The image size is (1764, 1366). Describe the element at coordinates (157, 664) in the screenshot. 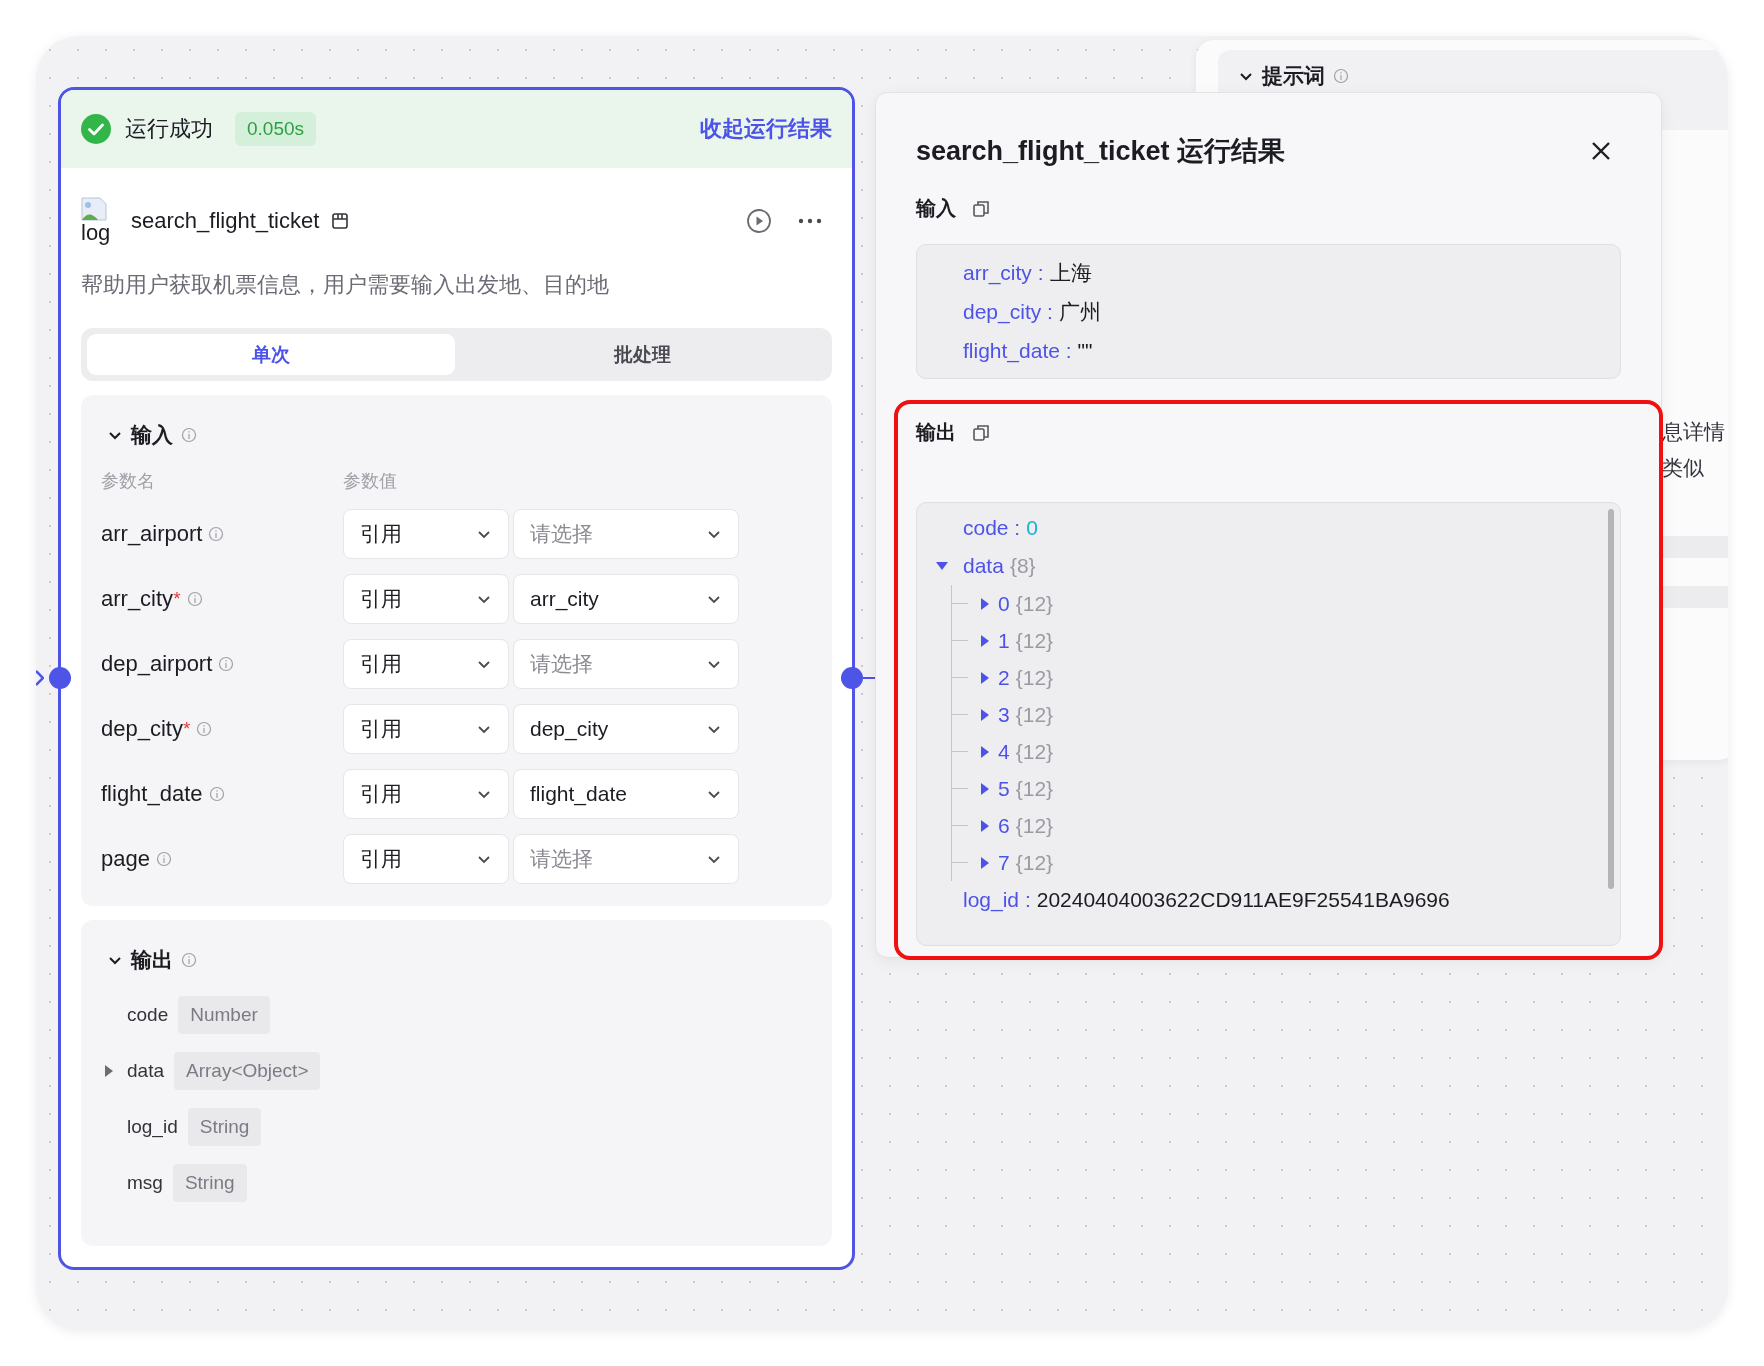

I see `param-name: dep_airport` at that location.